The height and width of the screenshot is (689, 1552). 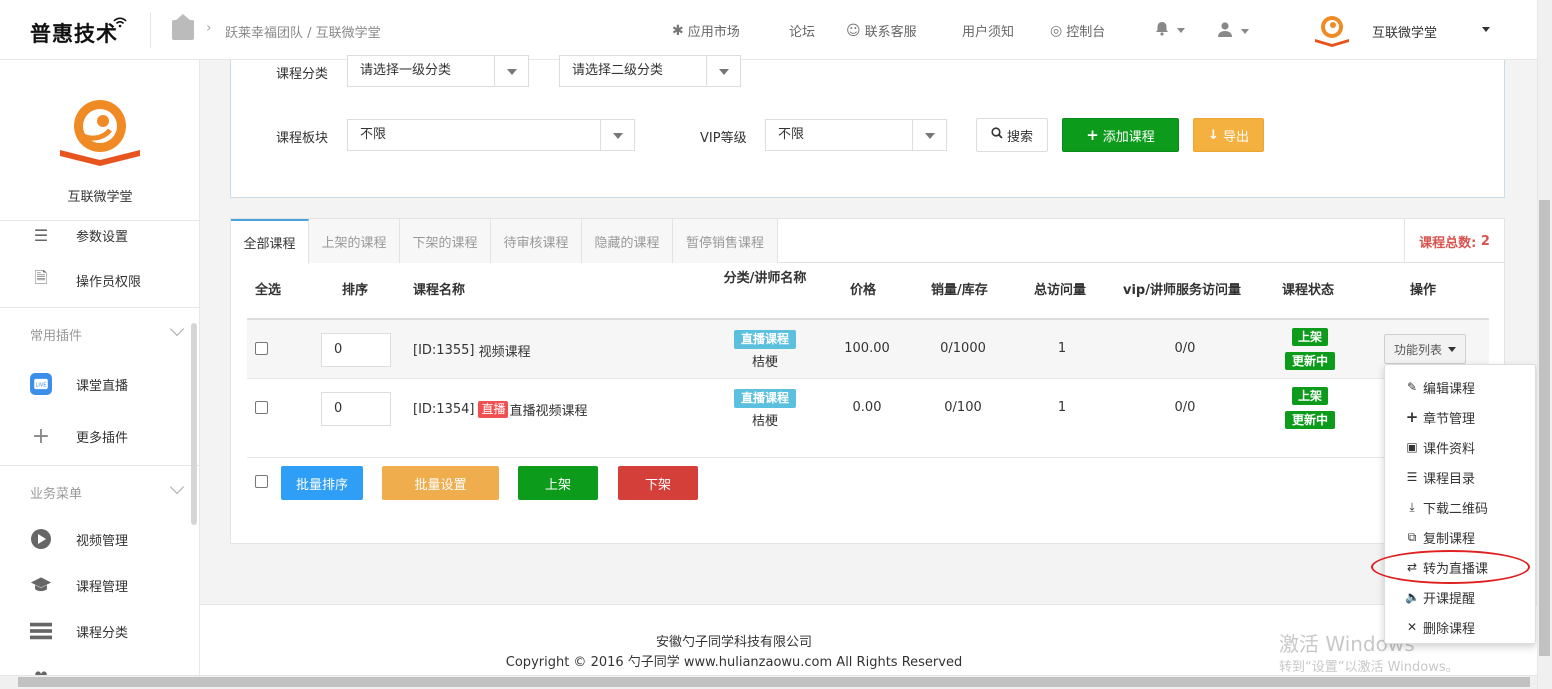 What do you see at coordinates (261, 481) in the screenshot?
I see `batch-select-checkbox` at bounding box center [261, 481].